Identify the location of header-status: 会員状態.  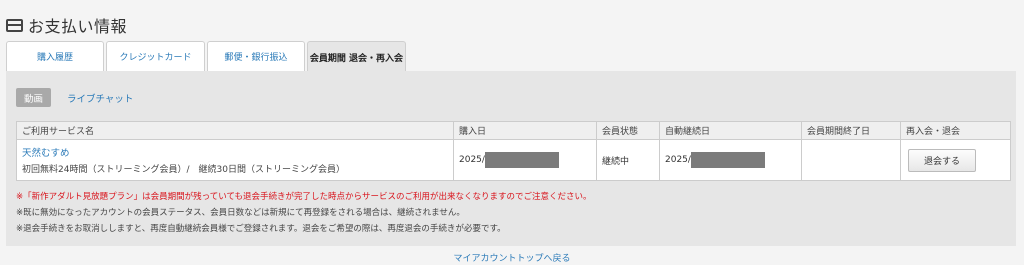
(628, 130).